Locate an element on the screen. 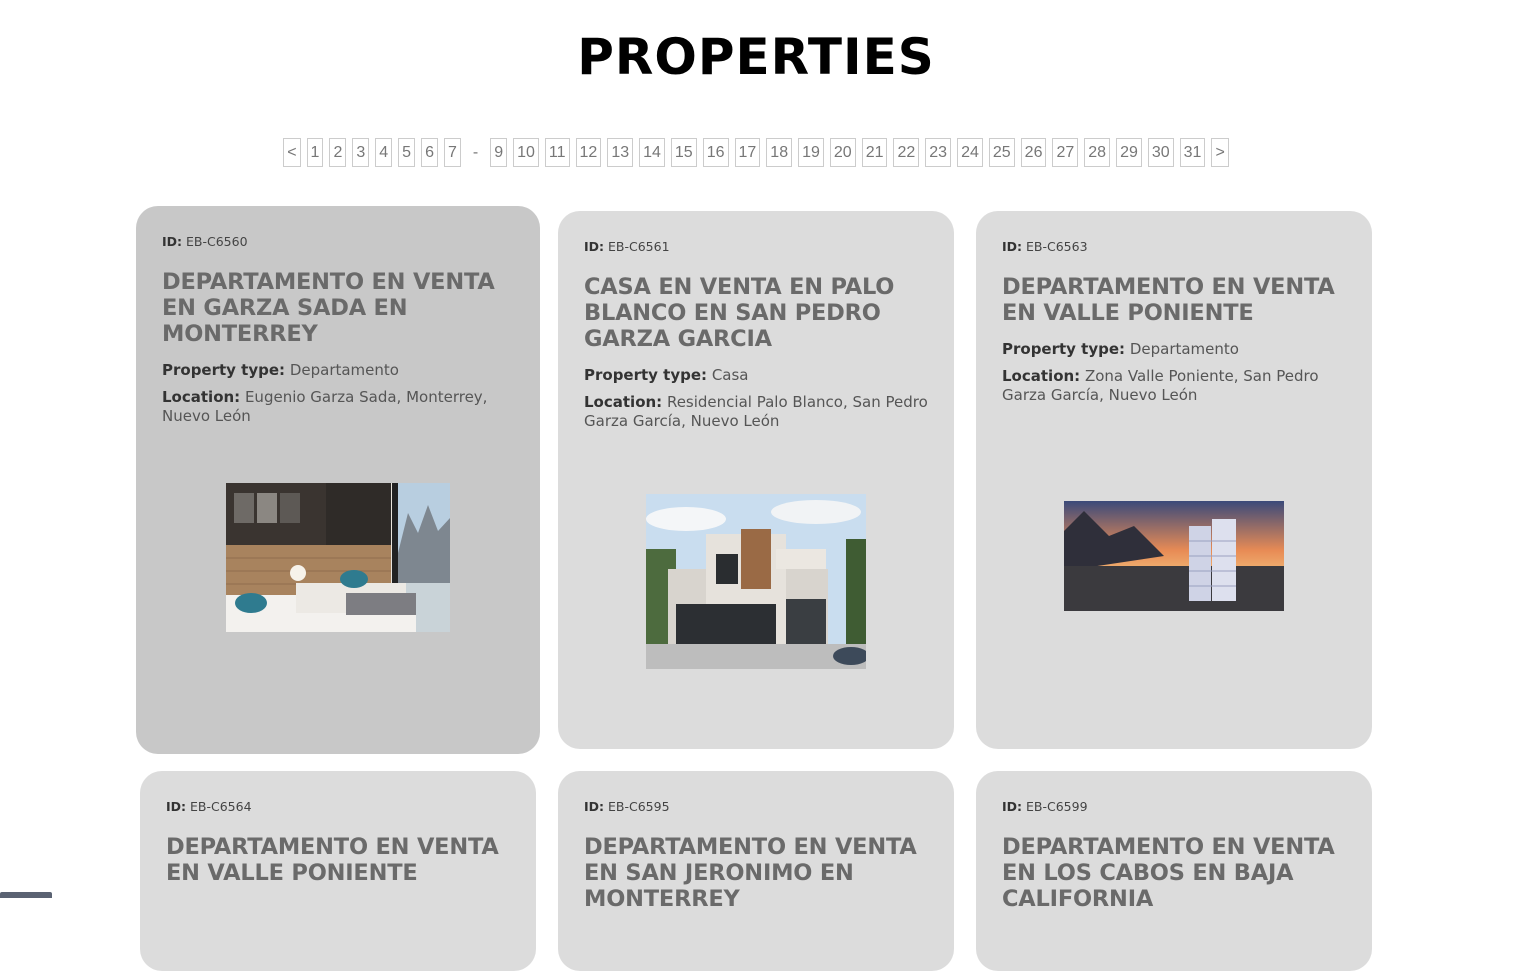 The image size is (1522, 971). page-button-14: 14 is located at coordinates (652, 152).